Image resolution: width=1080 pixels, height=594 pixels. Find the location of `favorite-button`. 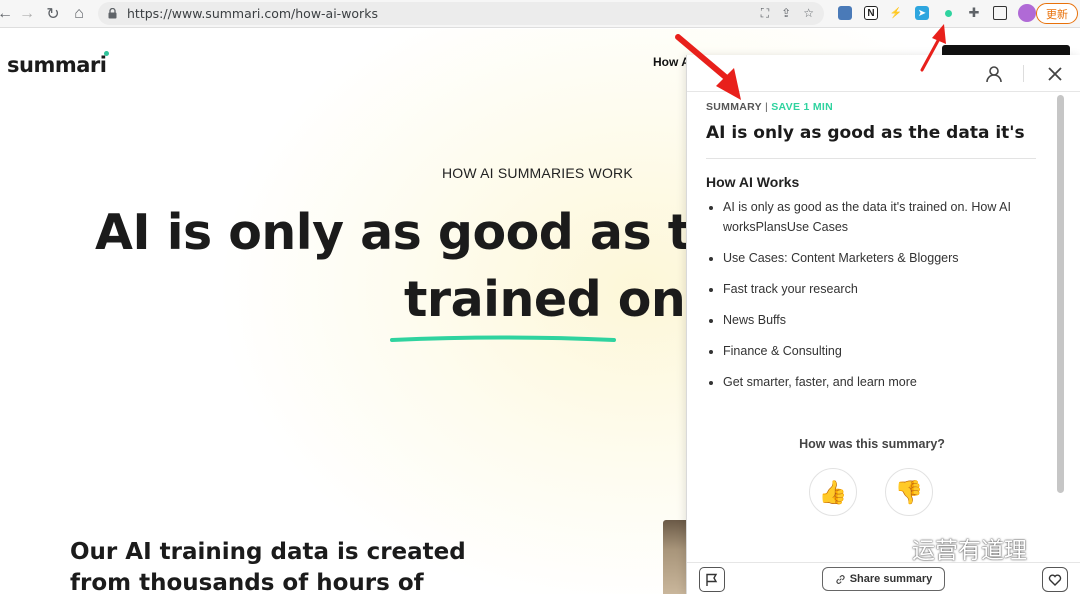

favorite-button is located at coordinates (1055, 579).